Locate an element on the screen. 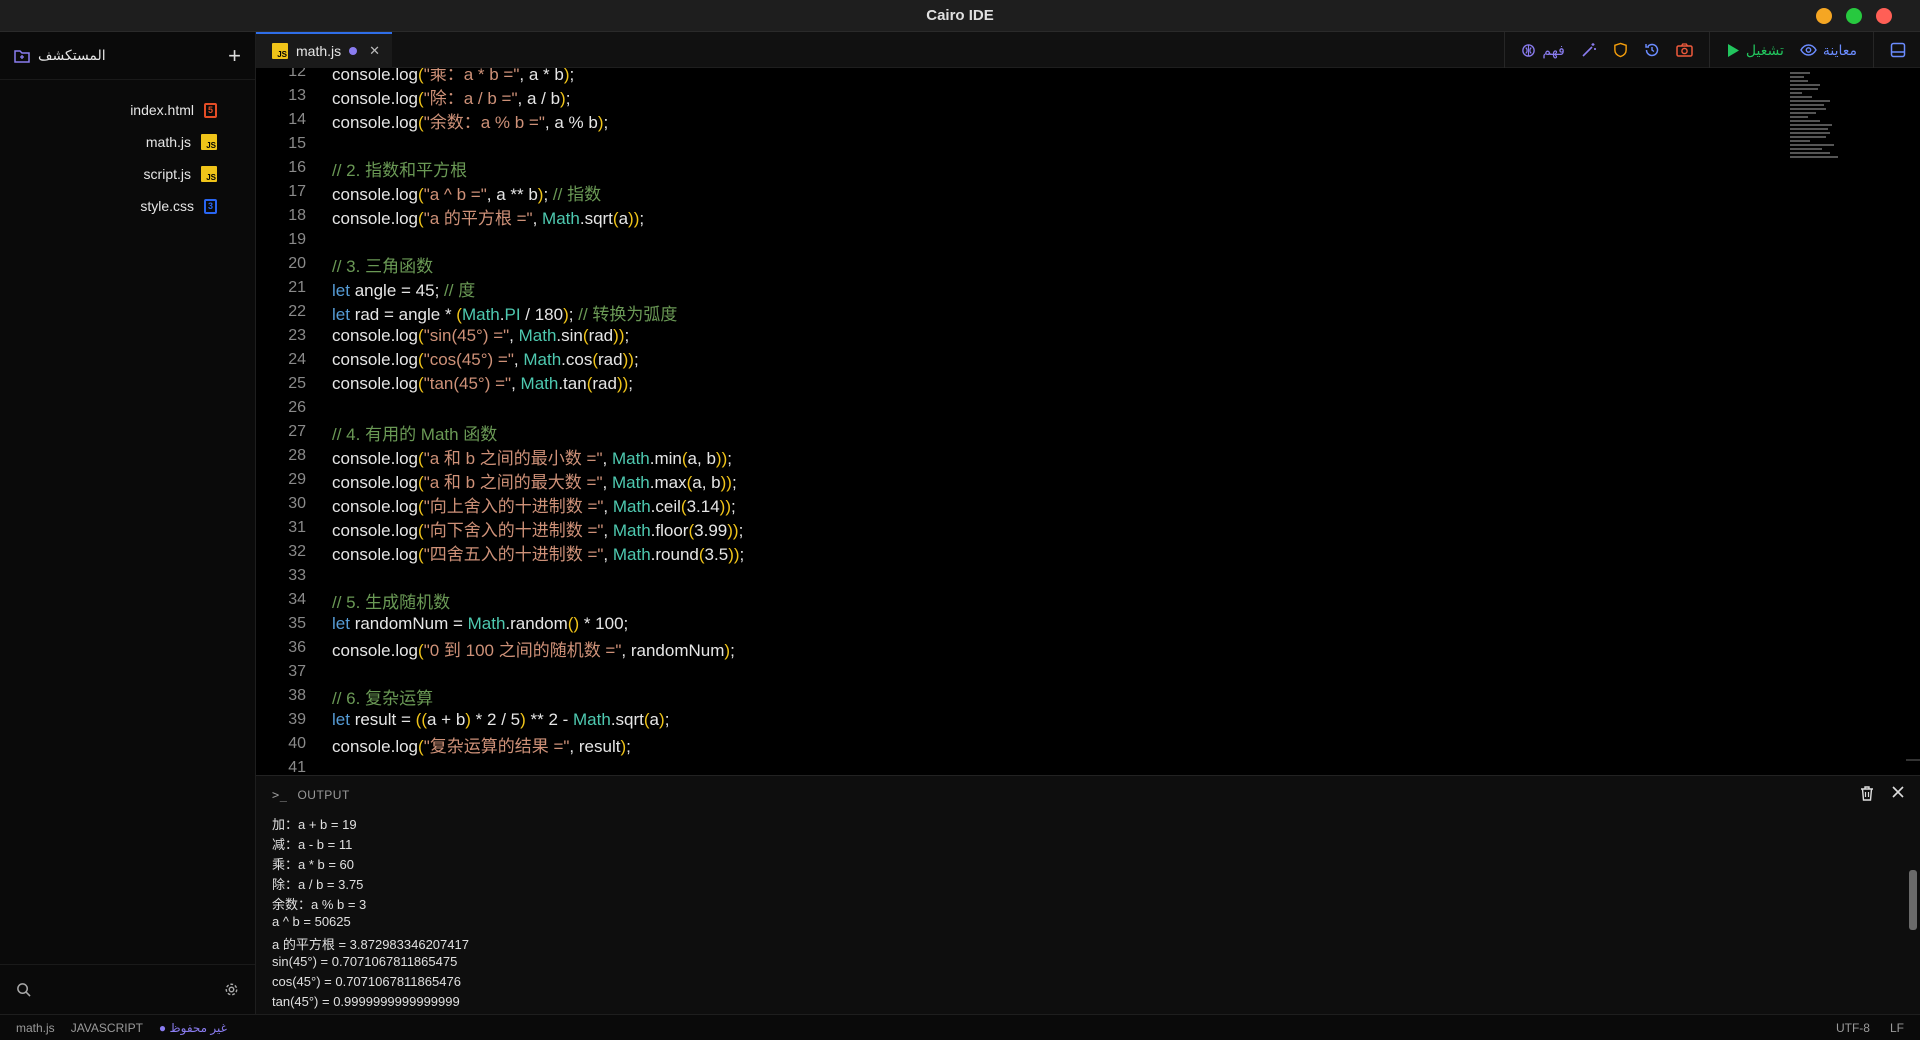  code-text: console.log("a ^ b =", a ** b); // 指数 is located at coordinates (467, 194).